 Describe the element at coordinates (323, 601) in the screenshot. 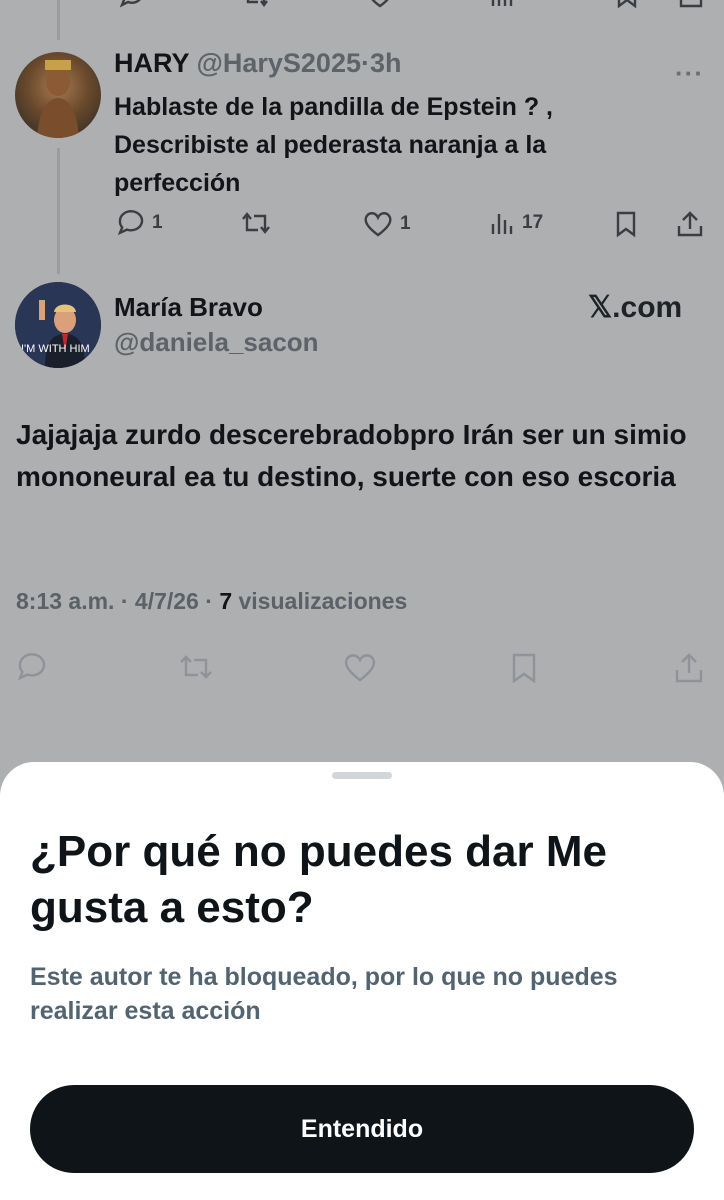

I see `views-label: visualizaciones` at that location.